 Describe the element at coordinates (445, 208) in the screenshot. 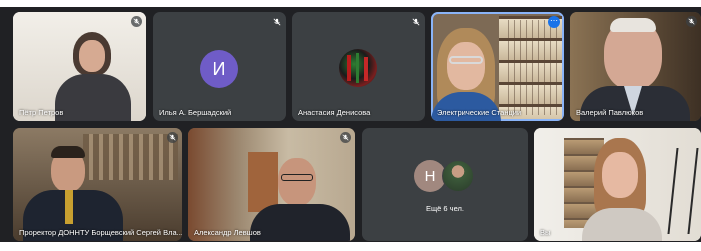

I see `others-count-label: Ещё 6 чел.` at that location.